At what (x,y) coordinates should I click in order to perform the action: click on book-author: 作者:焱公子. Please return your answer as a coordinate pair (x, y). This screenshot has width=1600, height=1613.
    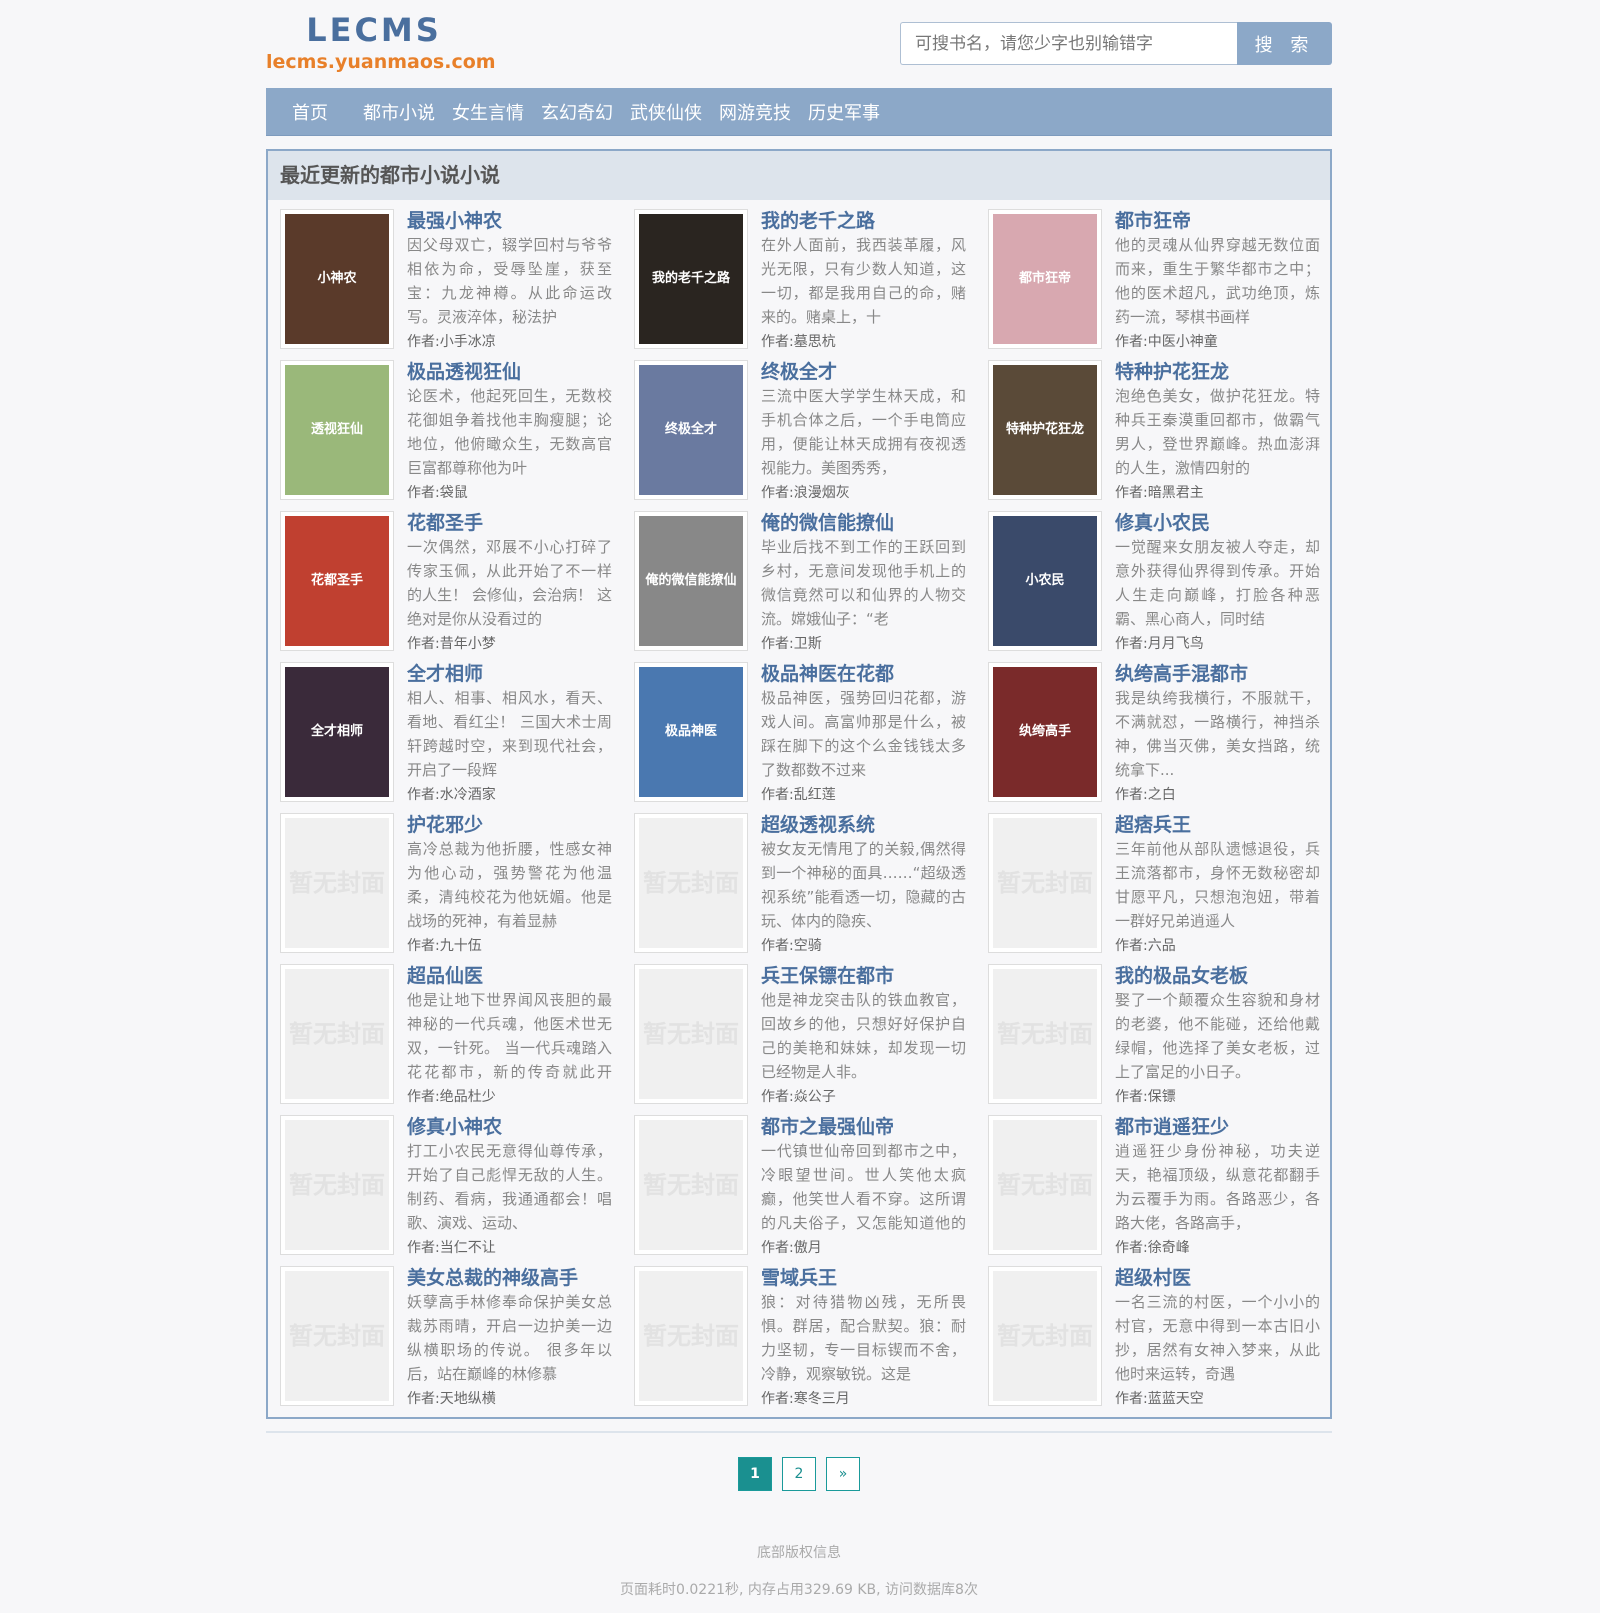
    Looking at the image, I should click on (798, 1097).